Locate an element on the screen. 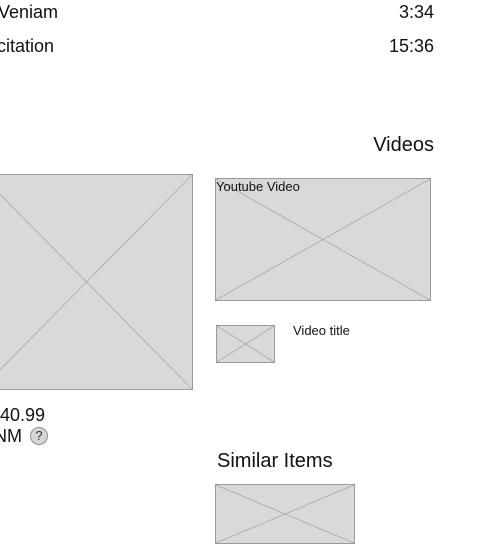 This screenshot has width=477, height=544. track-title: citation is located at coordinates (27, 46).